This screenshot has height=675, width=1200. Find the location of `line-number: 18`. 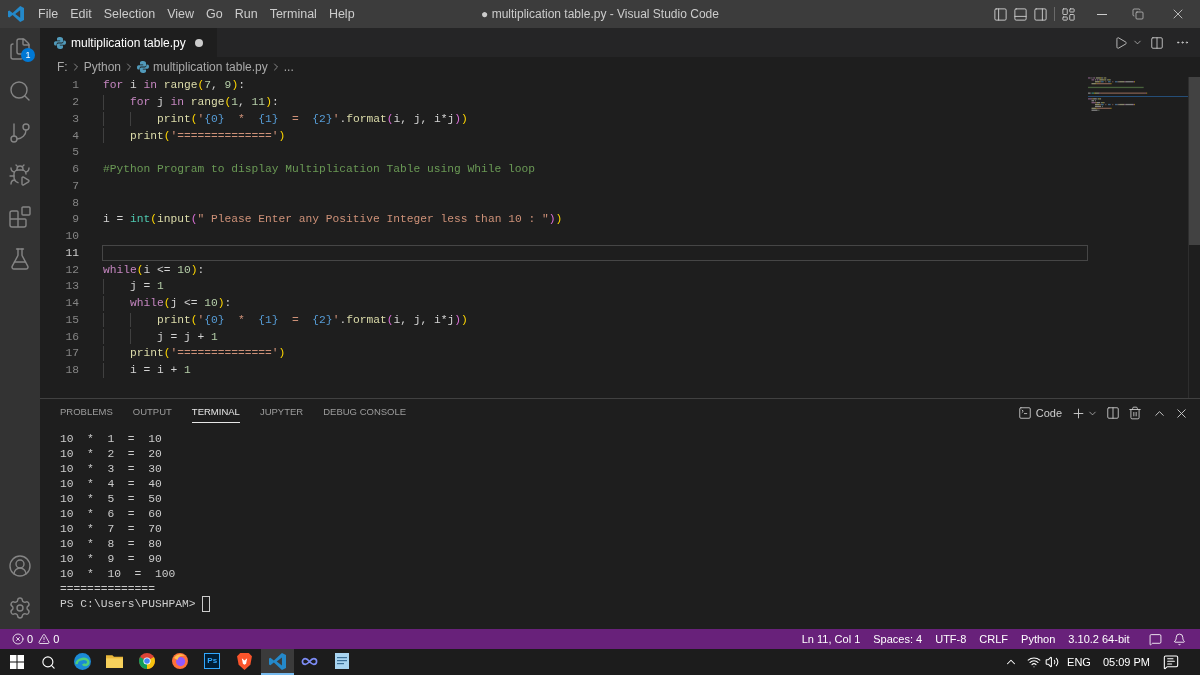

line-number: 18 is located at coordinates (72, 370).